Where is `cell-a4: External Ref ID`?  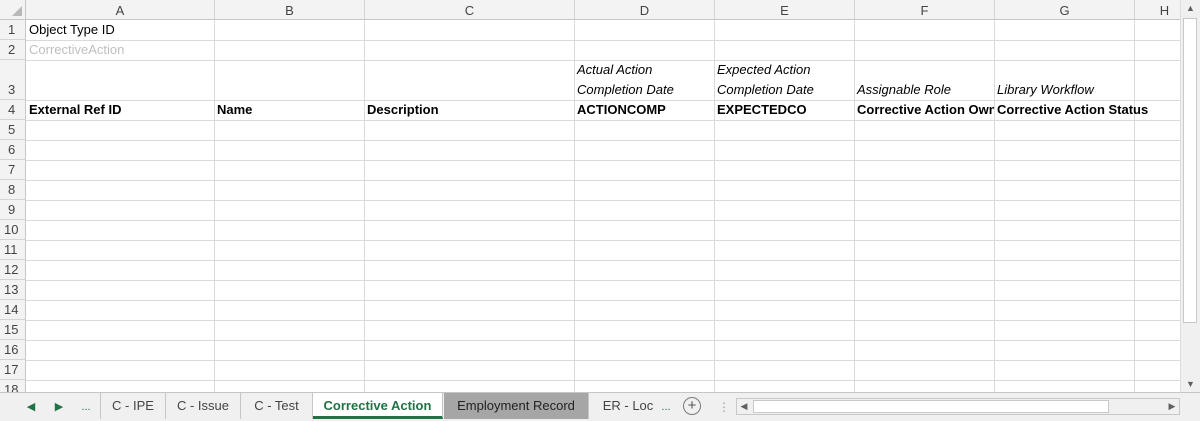 cell-a4: External Ref ID is located at coordinates (120, 110).